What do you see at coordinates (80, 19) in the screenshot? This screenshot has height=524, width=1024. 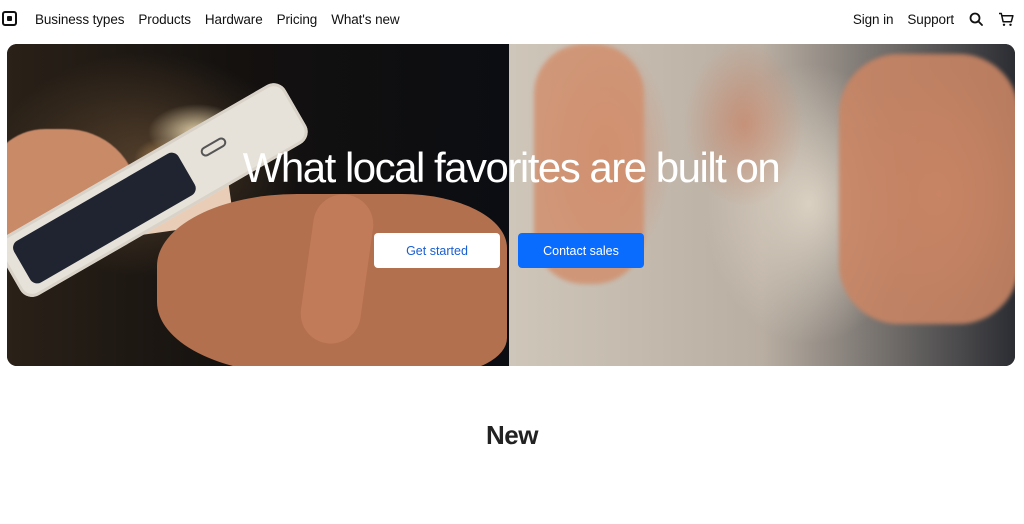 I see `nav-business-types: Business types` at bounding box center [80, 19].